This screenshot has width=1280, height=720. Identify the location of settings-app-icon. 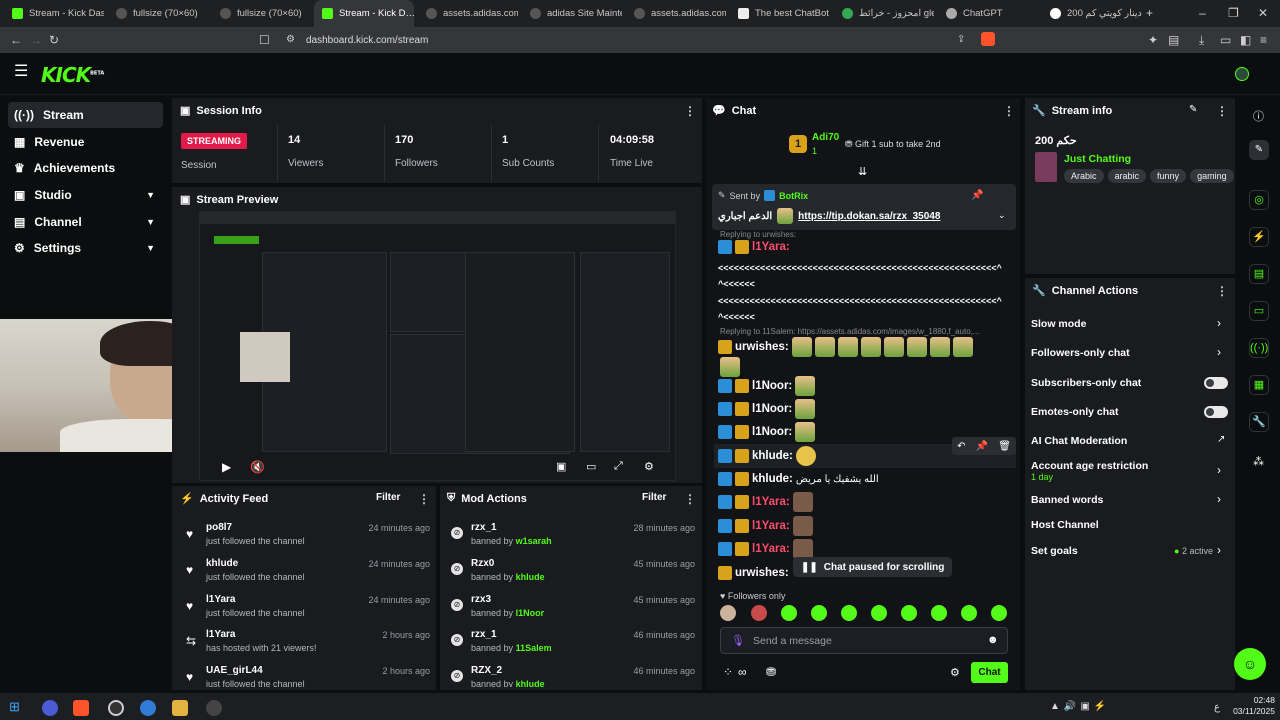
(214, 708).